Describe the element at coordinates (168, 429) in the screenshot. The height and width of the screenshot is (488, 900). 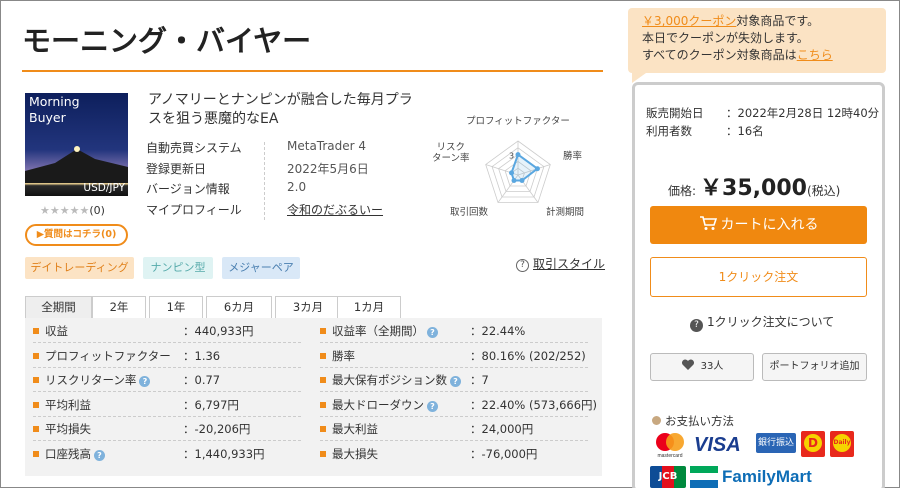
I see `stat-row: 平均損失 ：-20,206円` at that location.